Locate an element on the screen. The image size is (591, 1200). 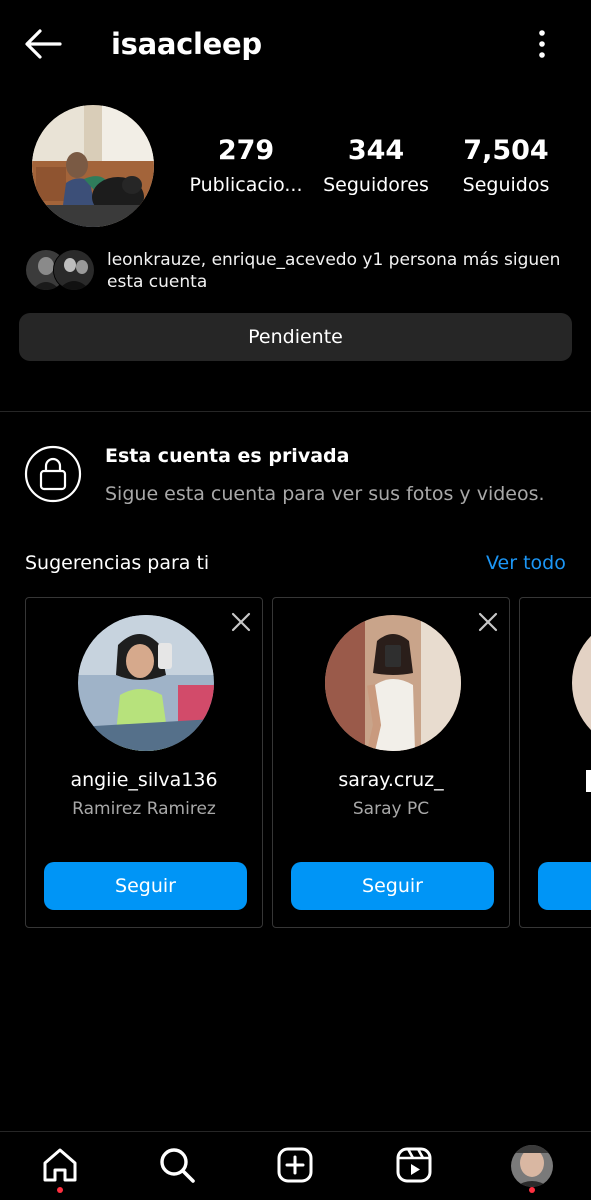
create-post-icon is located at coordinates (295, 1165).